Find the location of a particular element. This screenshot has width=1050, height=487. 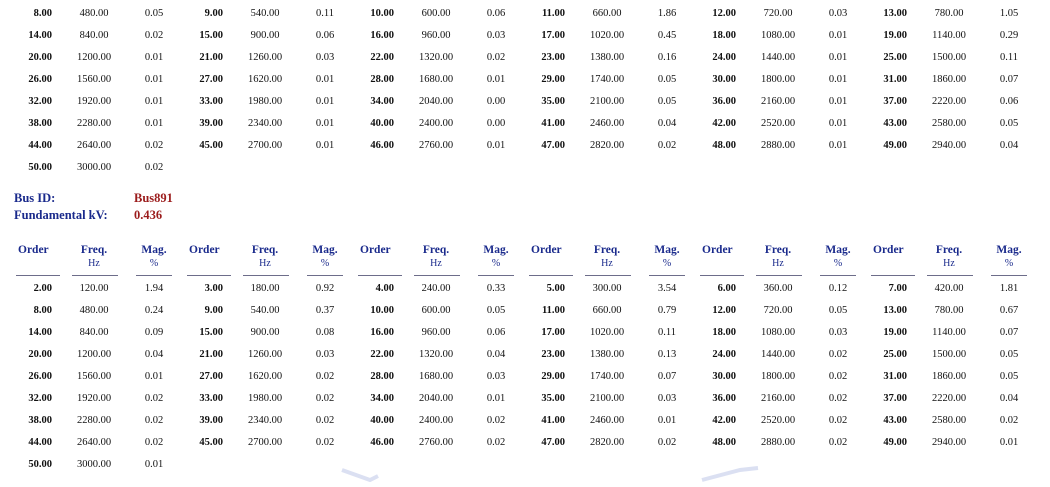

order-cell: 19.00 is located at coordinates (895, 35).